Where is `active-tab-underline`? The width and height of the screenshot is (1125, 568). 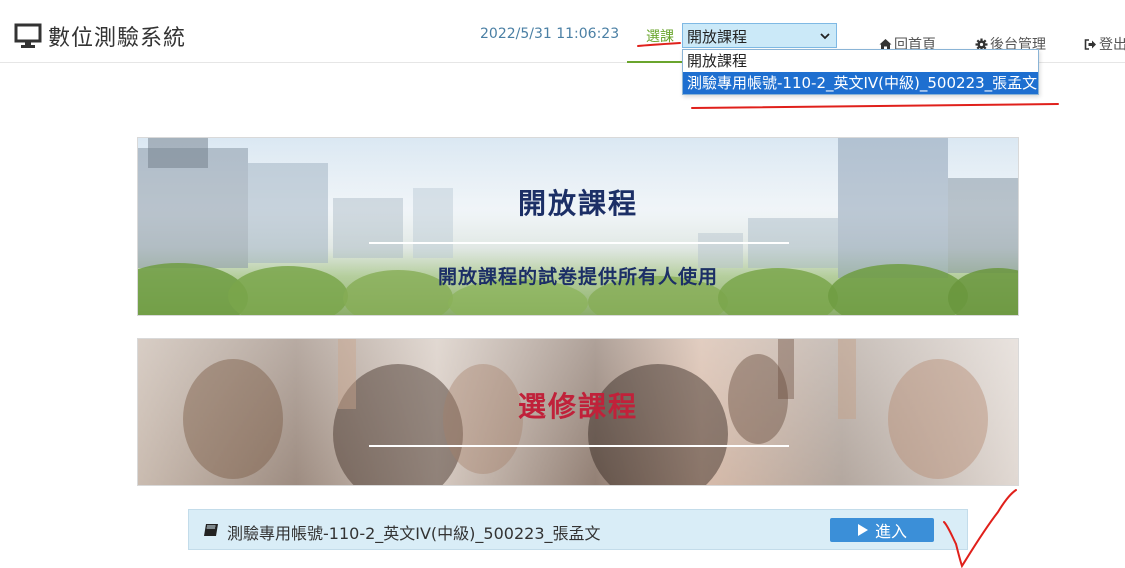
active-tab-underline is located at coordinates (655, 62).